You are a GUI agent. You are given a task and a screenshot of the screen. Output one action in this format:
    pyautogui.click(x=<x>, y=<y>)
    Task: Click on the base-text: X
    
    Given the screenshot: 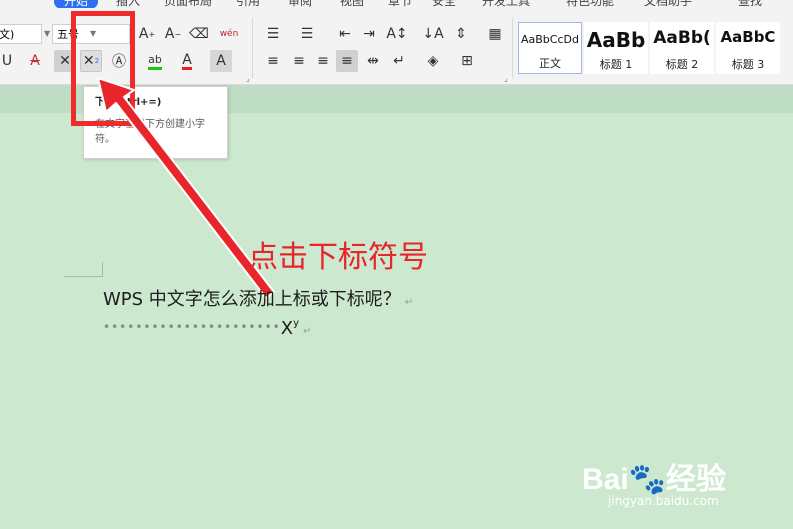 What is the action you would take?
    pyautogui.click(x=287, y=328)
    